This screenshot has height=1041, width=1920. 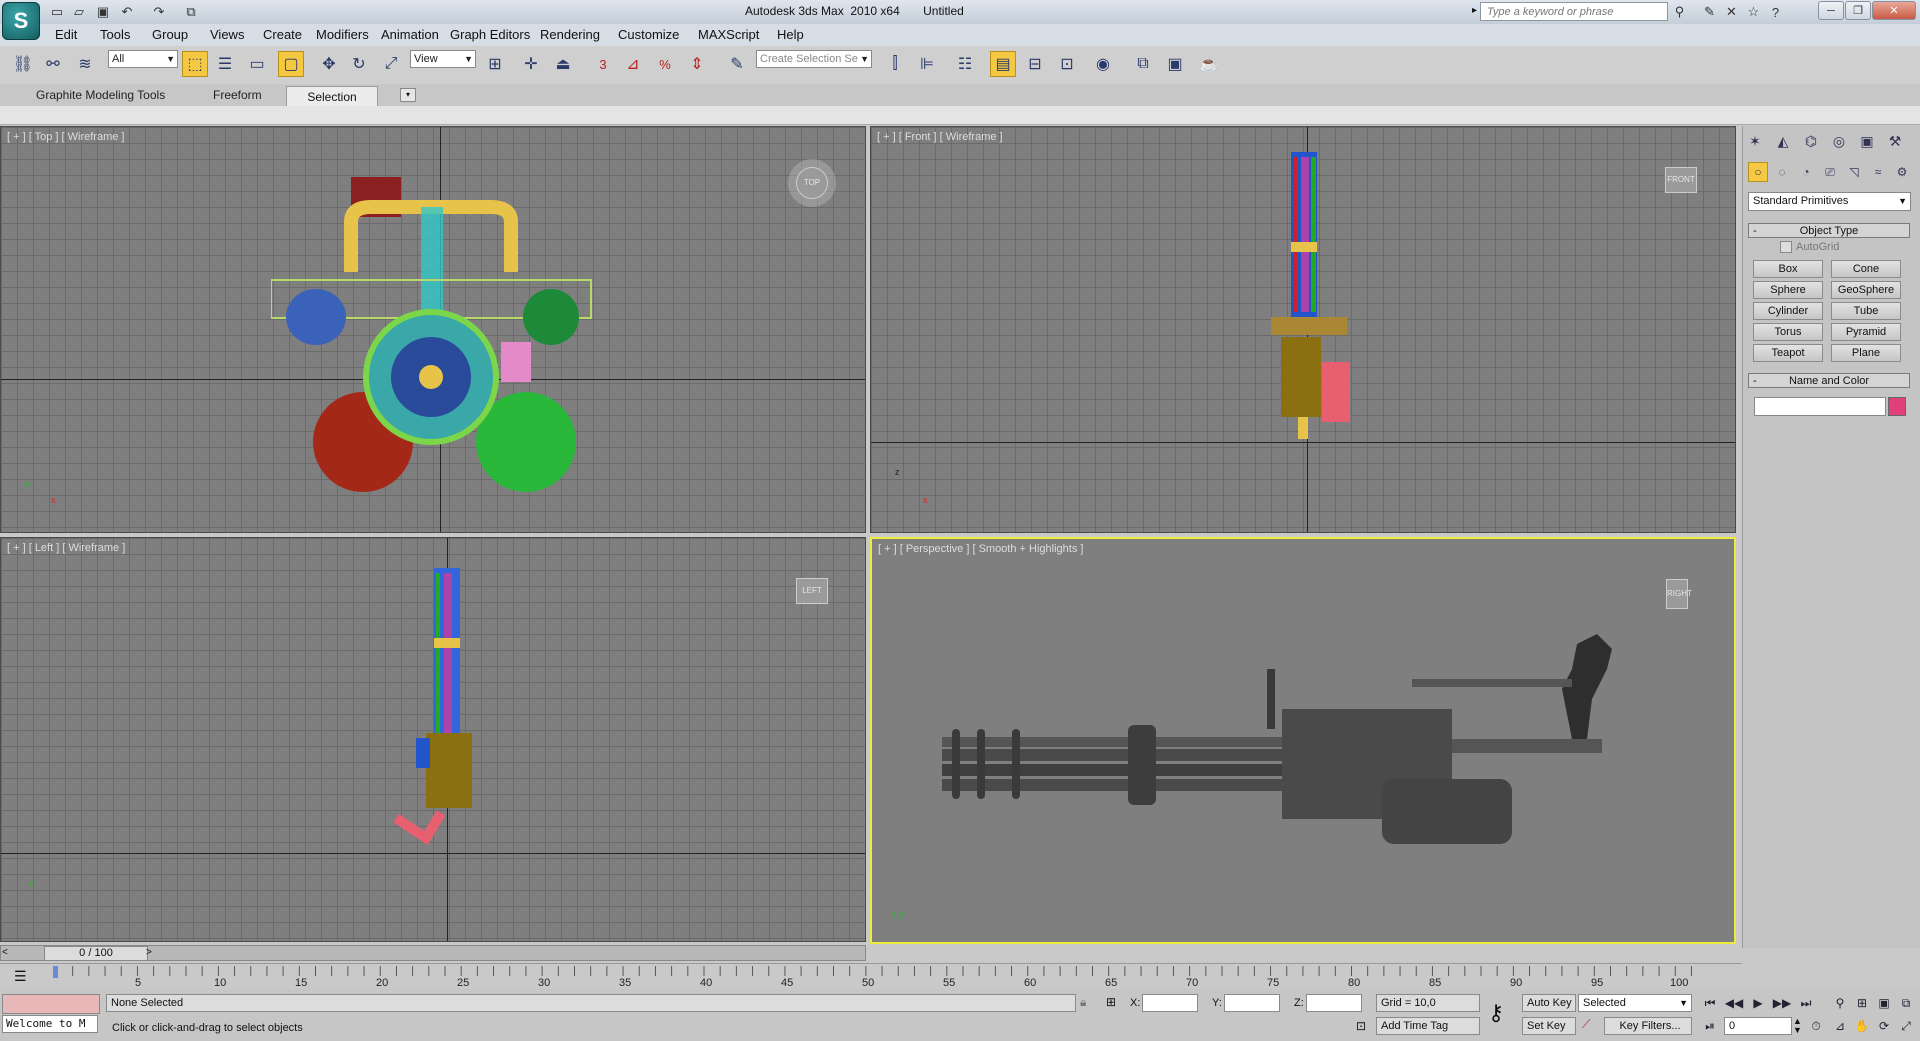 What do you see at coordinates (1884, 1026) in the screenshot?
I see `orbit-icon: ⟳` at bounding box center [1884, 1026].